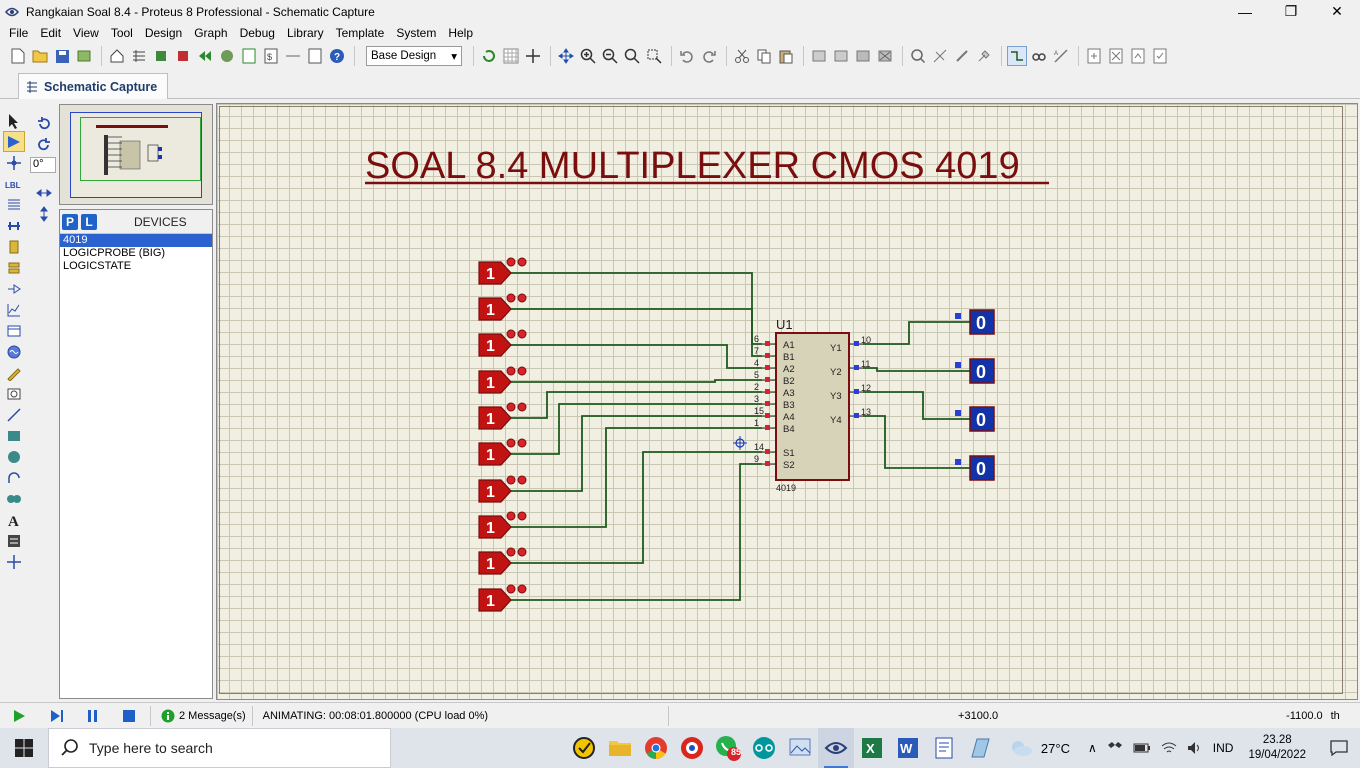 This screenshot has width=1360, height=768. Describe the element at coordinates (918, 56) in the screenshot. I see `pick-device-icon` at that location.